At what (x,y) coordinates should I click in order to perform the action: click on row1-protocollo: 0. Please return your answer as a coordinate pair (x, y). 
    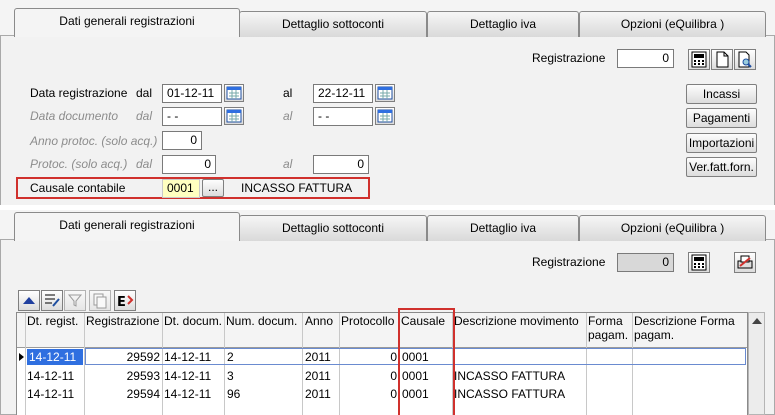
    Looking at the image, I should click on (369, 357).